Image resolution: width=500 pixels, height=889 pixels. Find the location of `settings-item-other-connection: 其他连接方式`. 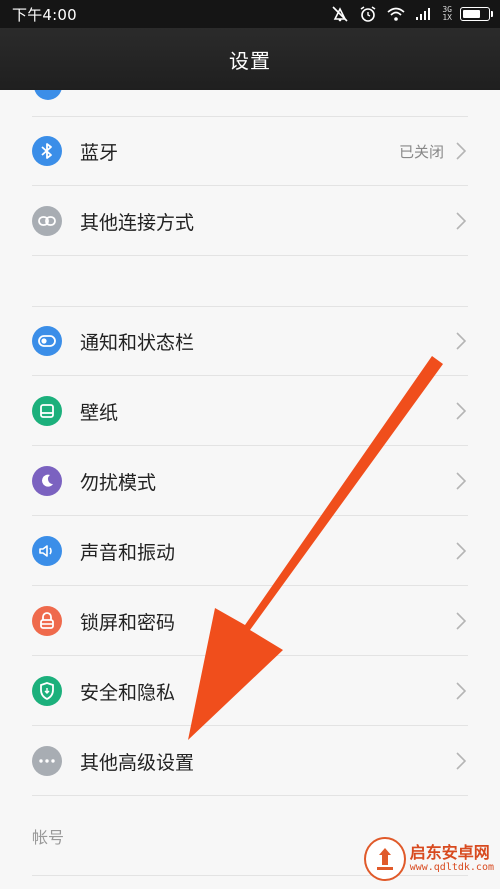

settings-item-other-connection: 其他连接方式 is located at coordinates (250, 221).